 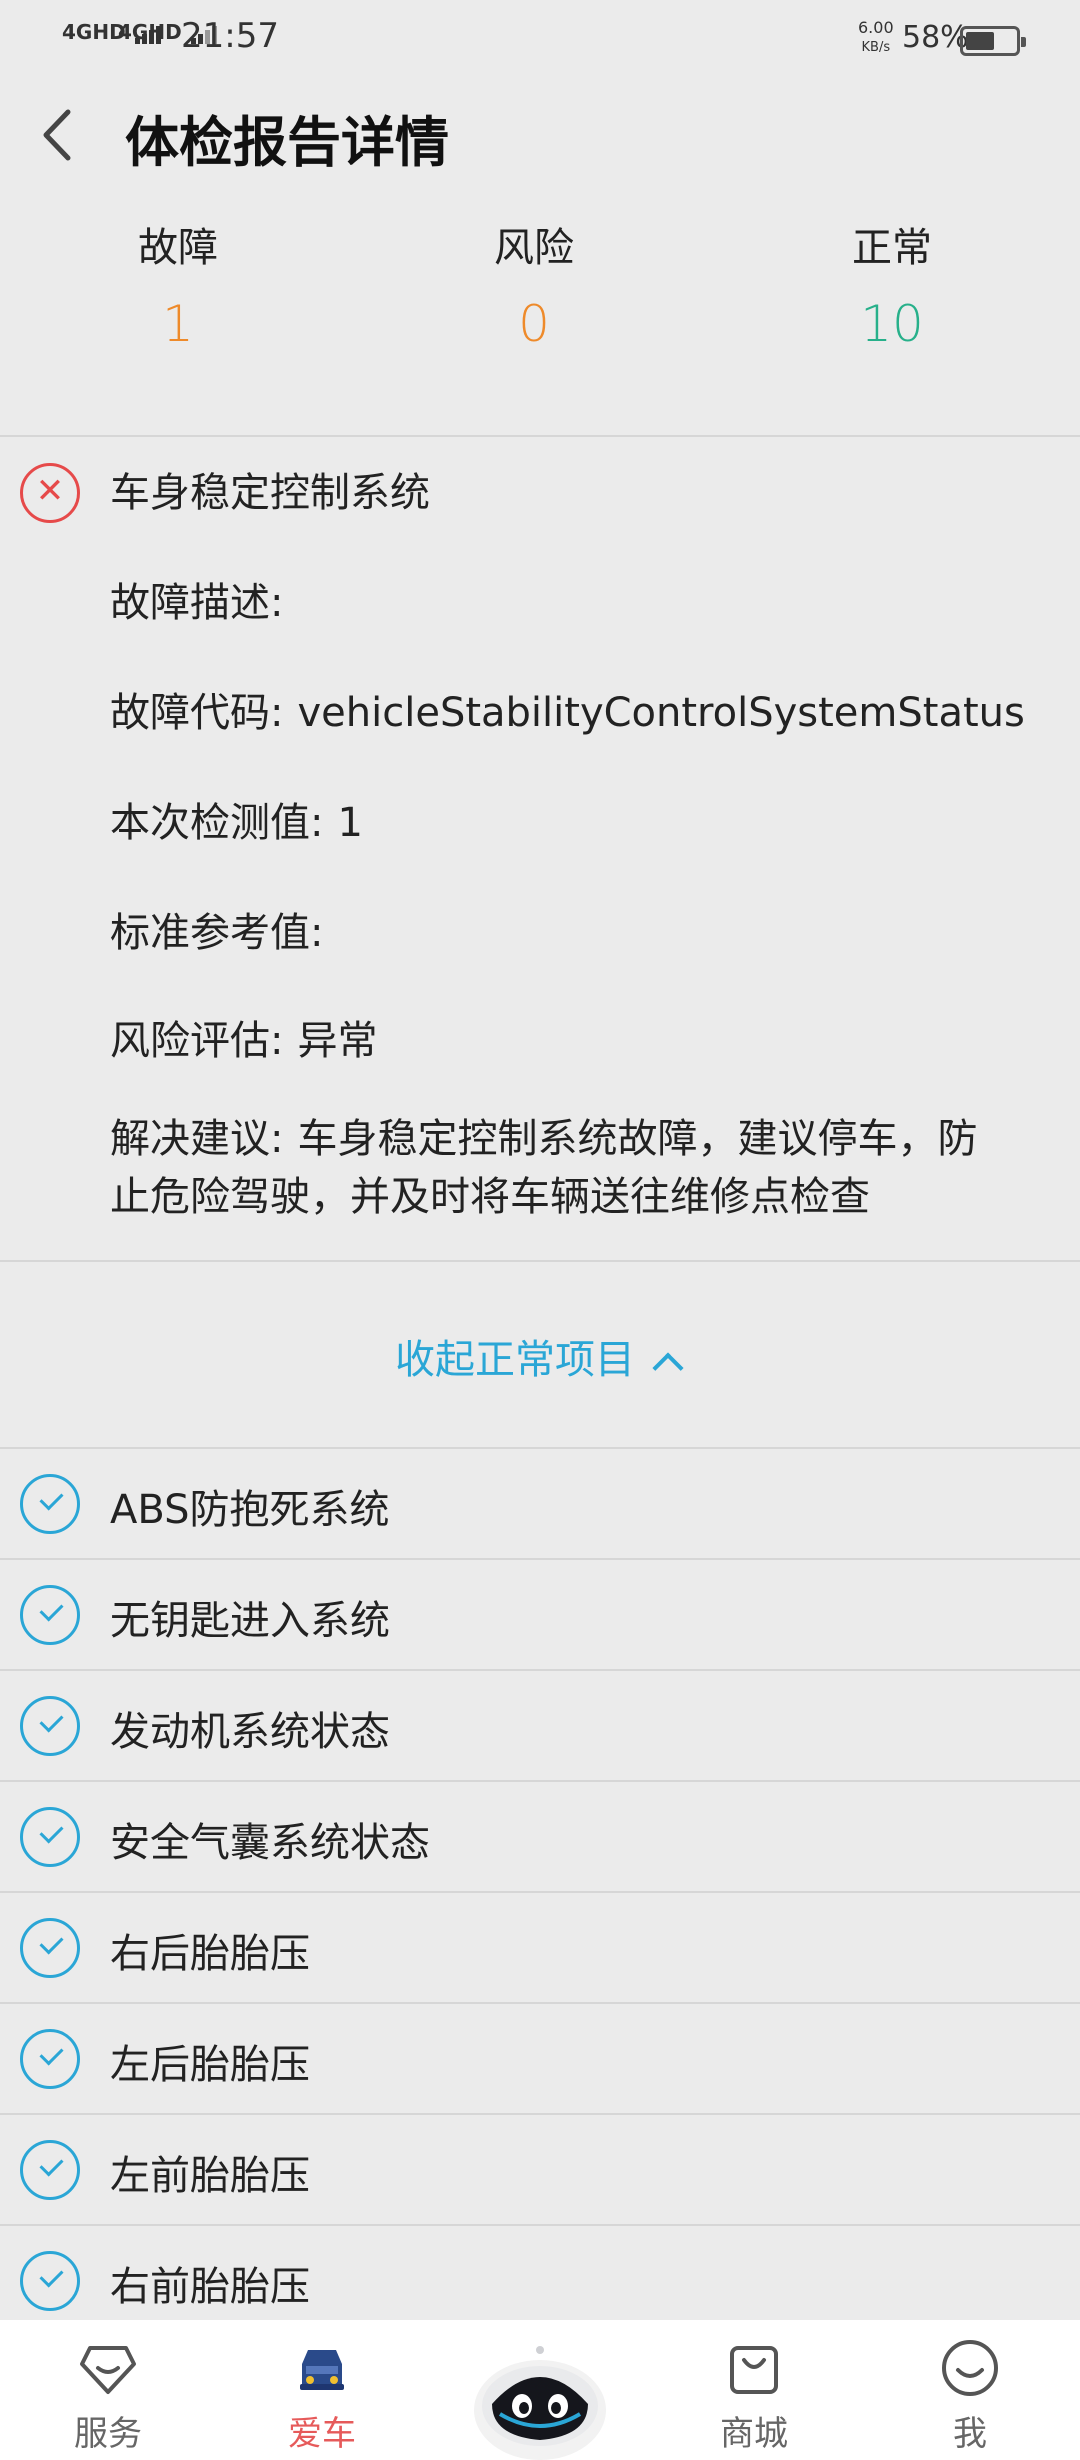 I want to click on risk-assessment: 风险评估: 异常, so click(x=243, y=1037).